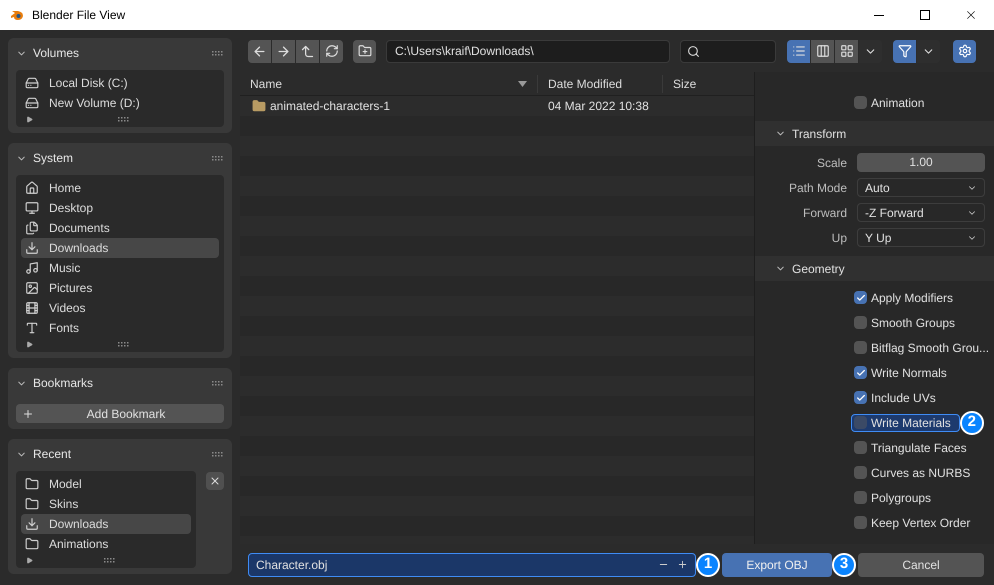 Image resolution: width=994 pixels, height=585 pixels. What do you see at coordinates (259, 51) in the screenshot?
I see `back-button` at bounding box center [259, 51].